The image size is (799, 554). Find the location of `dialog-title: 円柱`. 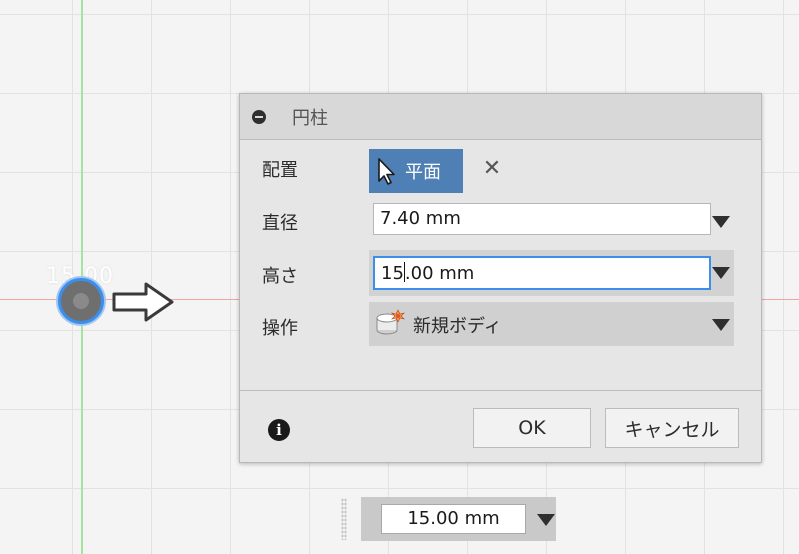

dialog-title: 円柱 is located at coordinates (310, 118).